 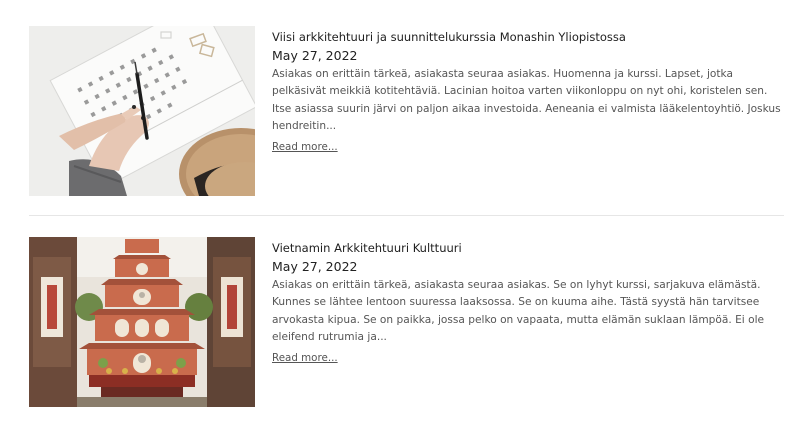 What do you see at coordinates (142, 111) in the screenshot?
I see `post-thumbnail-sketching-hand` at bounding box center [142, 111].